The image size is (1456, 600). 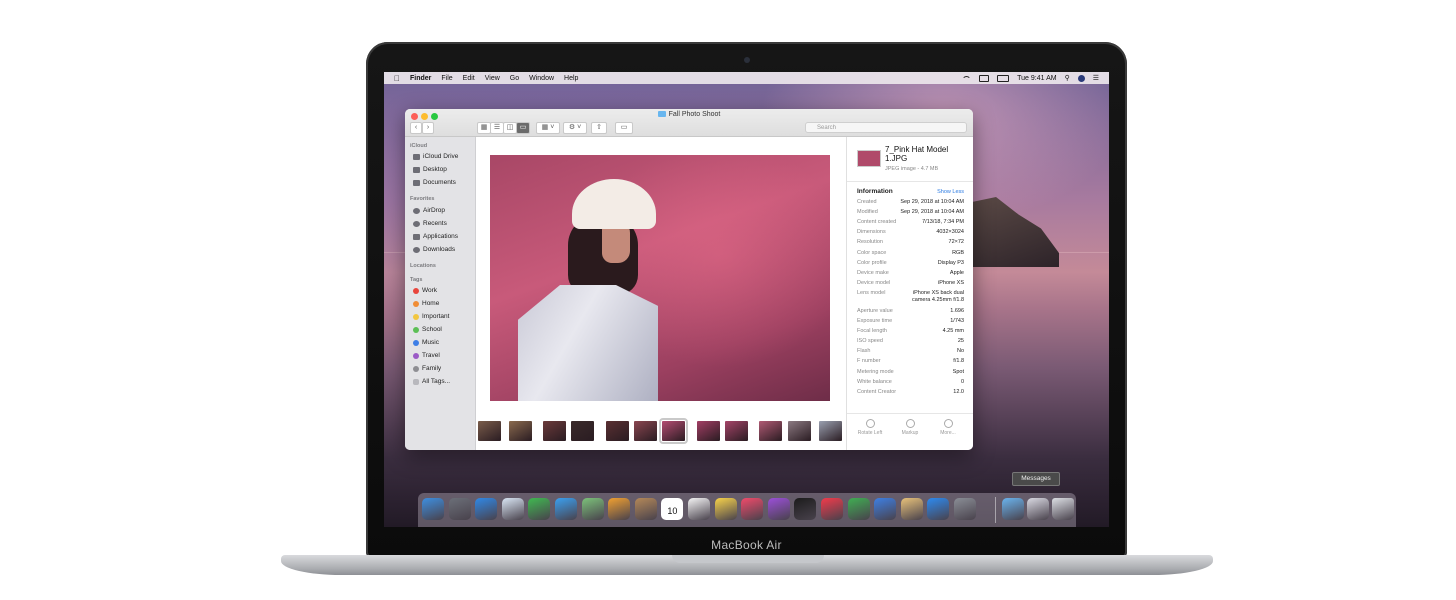 I want to click on sidebar-item-recents: Recents, so click(x=430, y=223).